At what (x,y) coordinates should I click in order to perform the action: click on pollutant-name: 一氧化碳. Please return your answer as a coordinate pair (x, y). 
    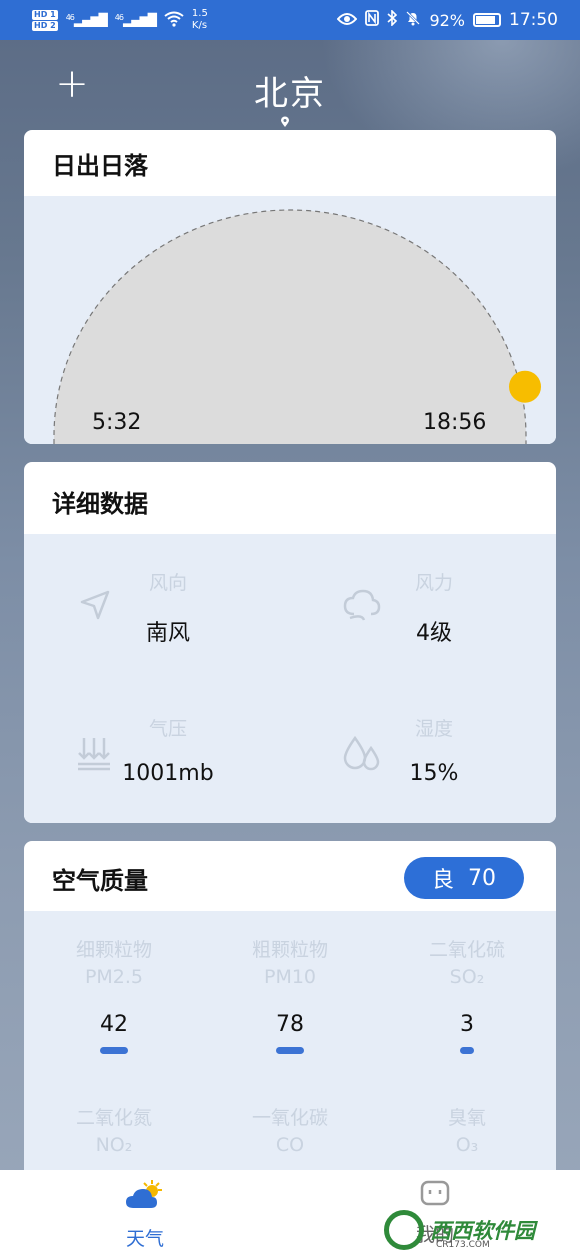
    Looking at the image, I should click on (289, 1118).